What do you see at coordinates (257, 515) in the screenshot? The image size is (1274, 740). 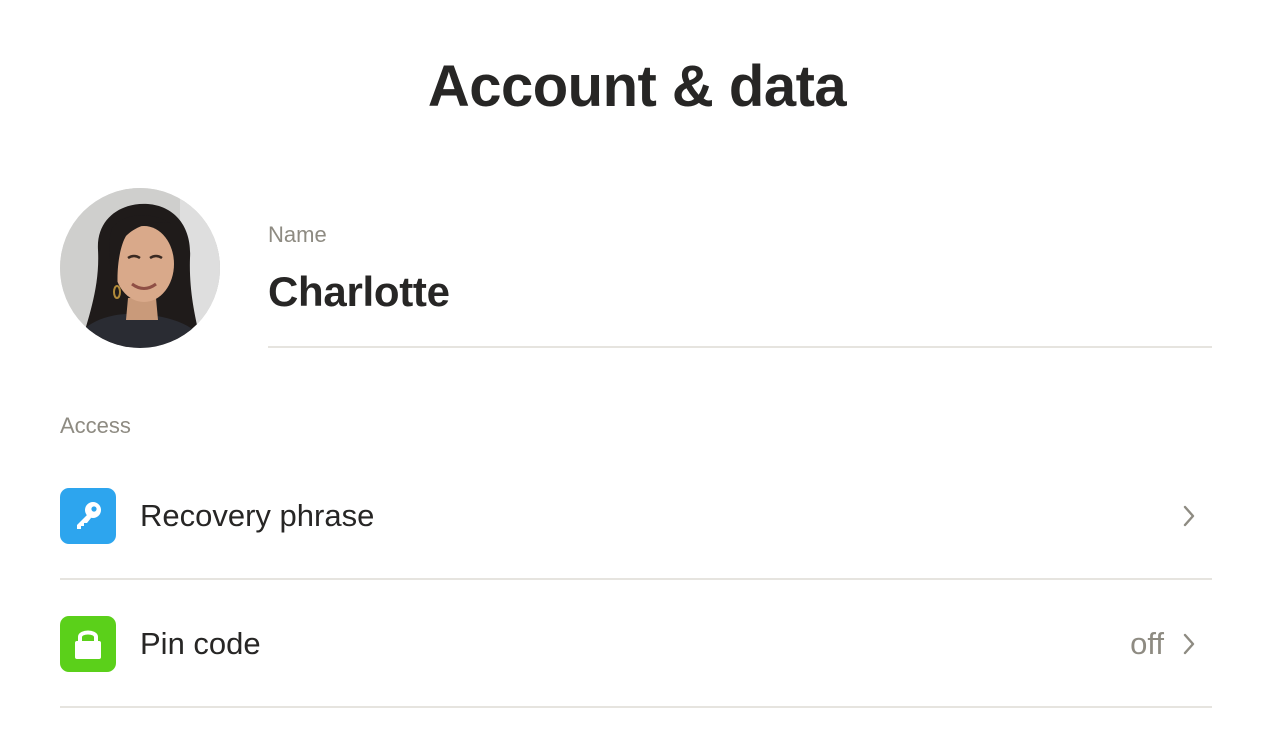 I see `recovery-phrase-label: Recovery phrase` at bounding box center [257, 515].